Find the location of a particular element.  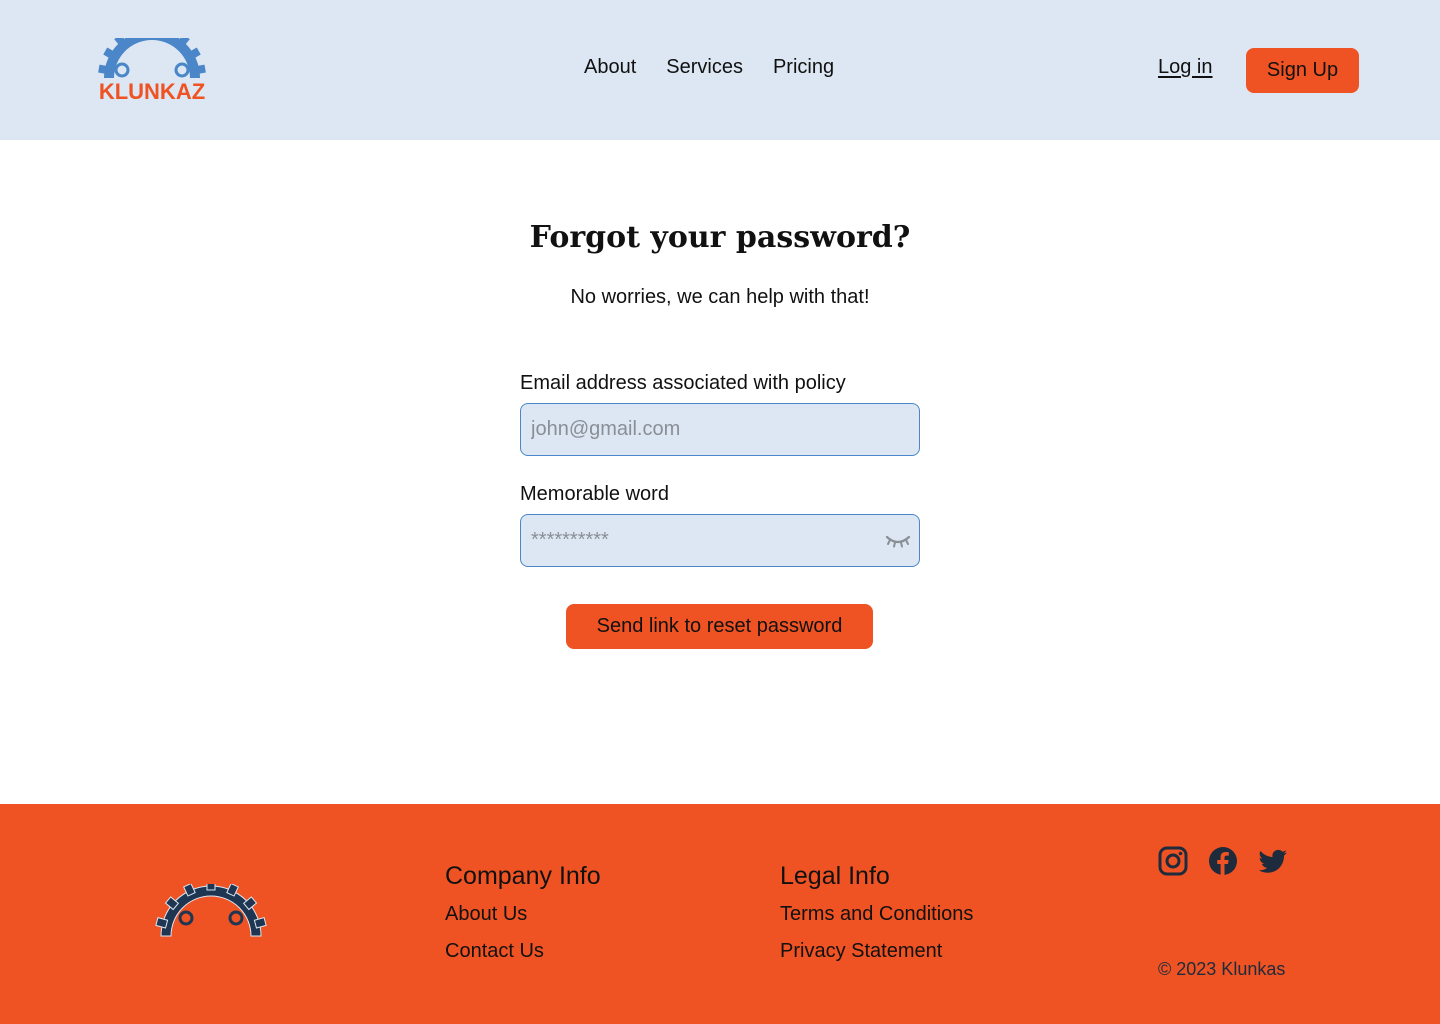

klunkaz-logo: KLUNKAZ is located at coordinates (152, 71).